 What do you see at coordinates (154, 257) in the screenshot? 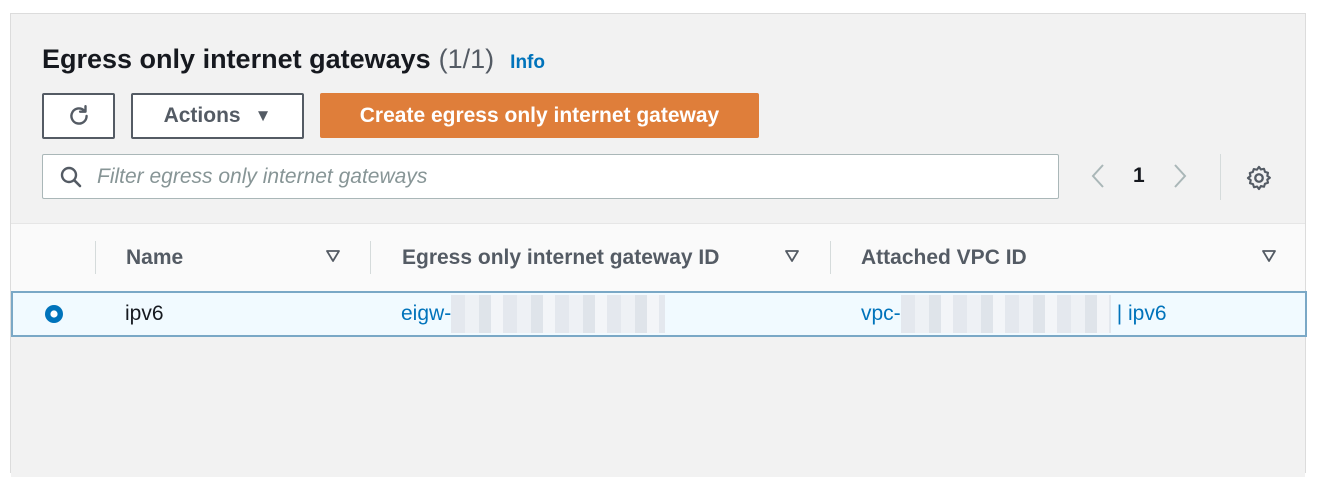
I see `column-header-name: Name` at bounding box center [154, 257].